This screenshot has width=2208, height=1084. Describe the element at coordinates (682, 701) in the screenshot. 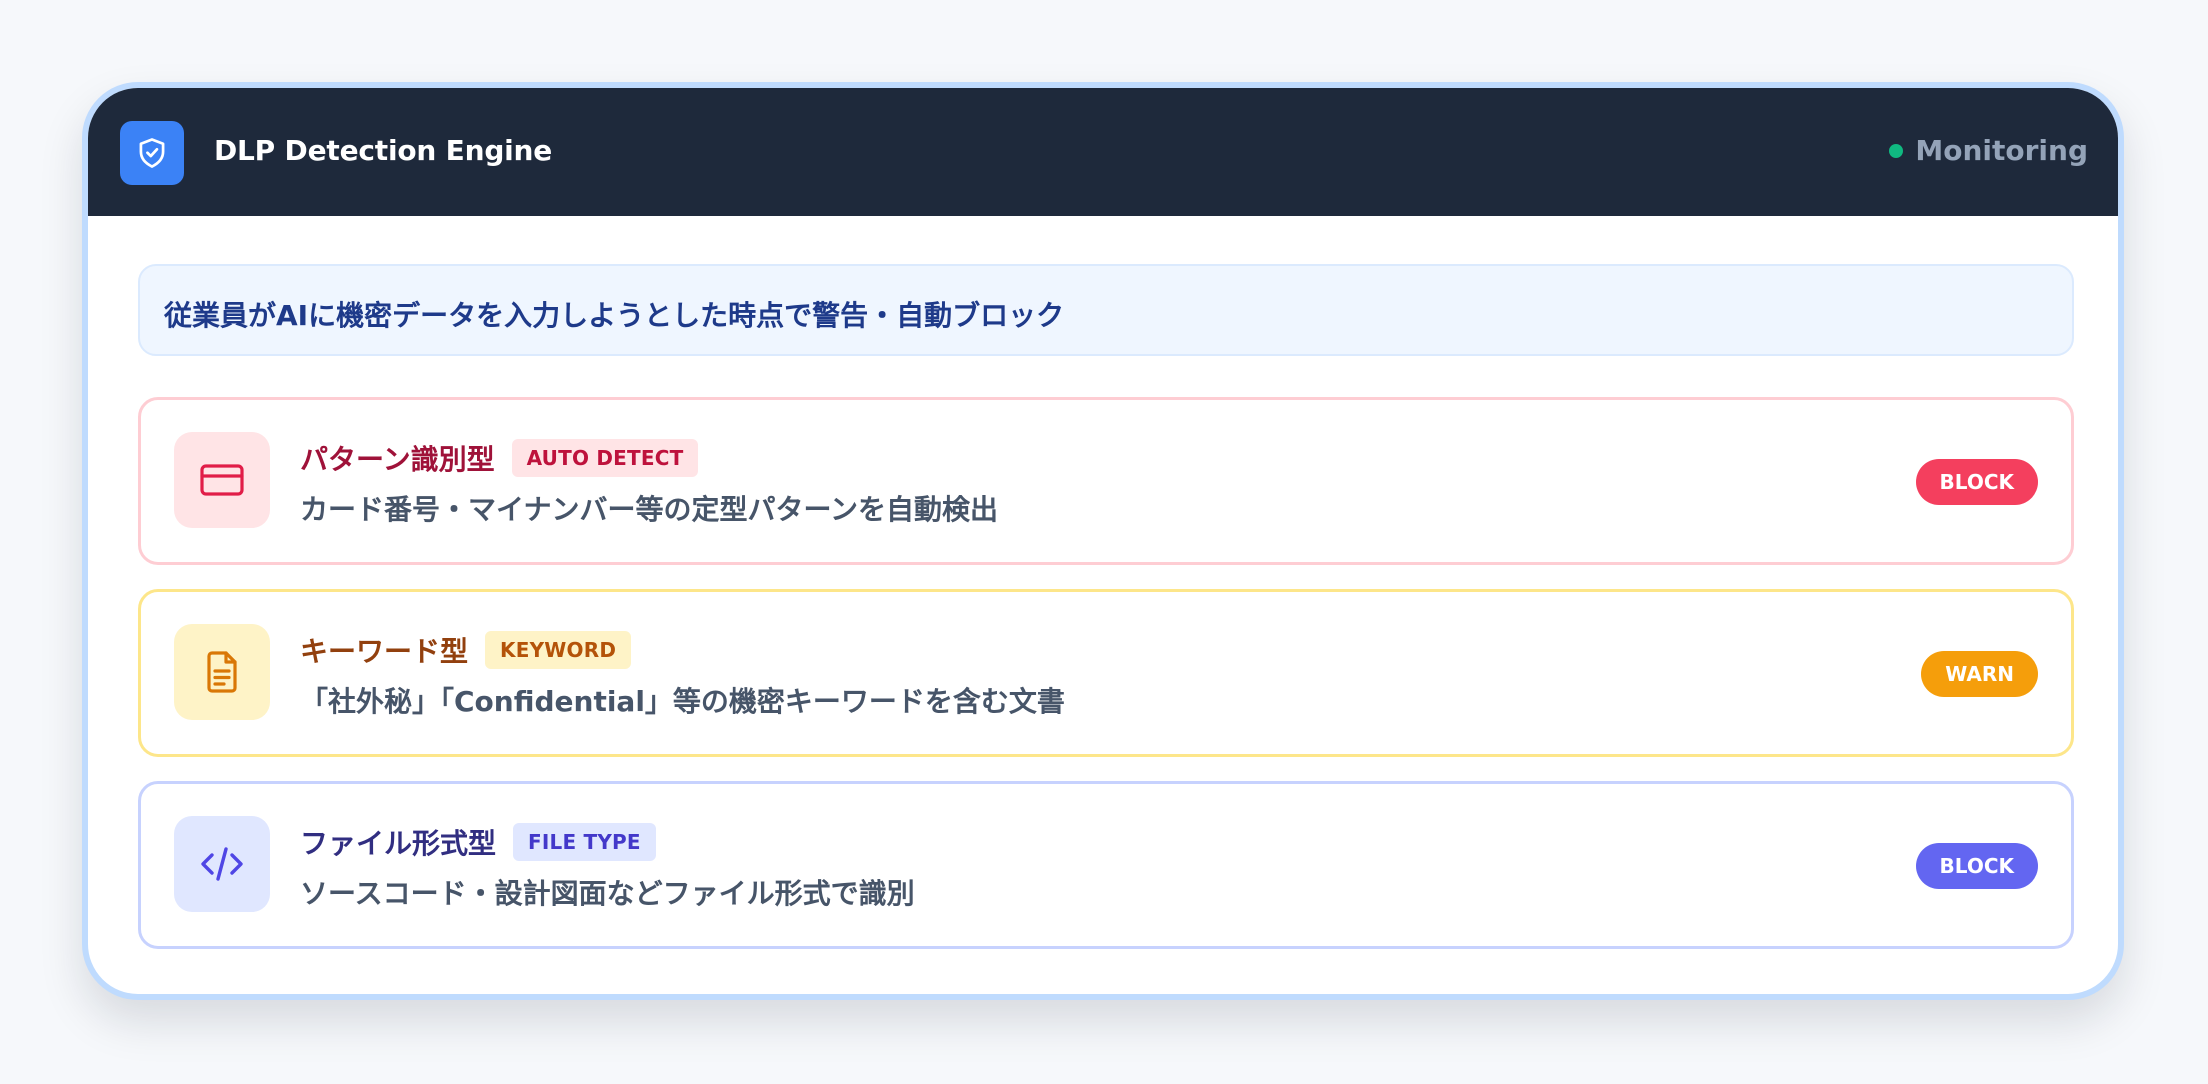

I see `rule-description: 「社外秘」「Confidential」等の機密キーワードを含む文書` at that location.